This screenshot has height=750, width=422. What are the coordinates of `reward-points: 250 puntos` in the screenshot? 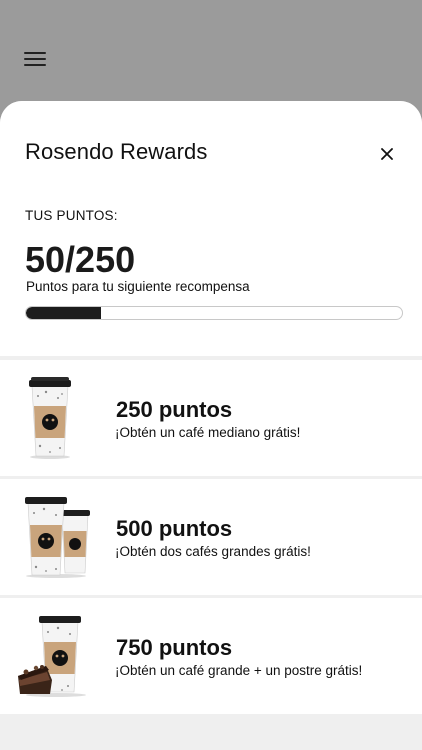 It's located at (174, 409).